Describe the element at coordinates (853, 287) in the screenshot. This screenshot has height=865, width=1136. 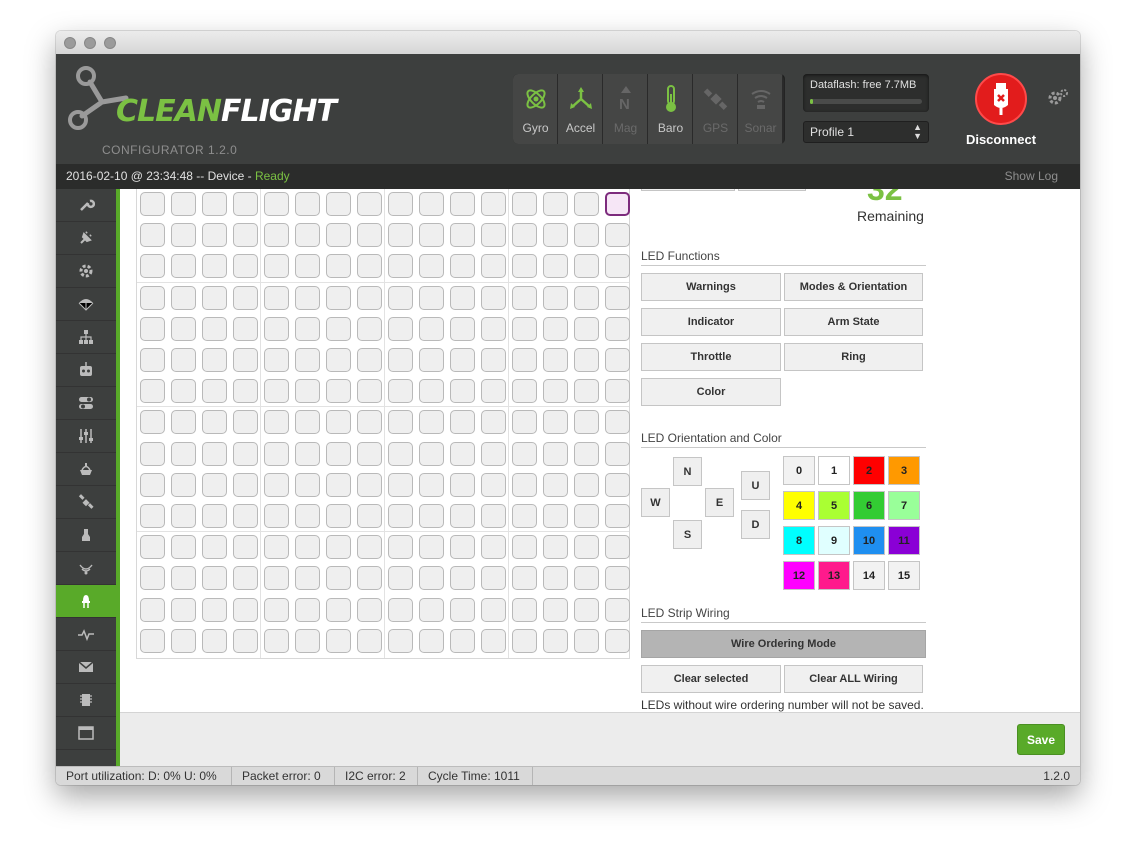
I see `modes-orientation-button: Modes & Orientation` at that location.